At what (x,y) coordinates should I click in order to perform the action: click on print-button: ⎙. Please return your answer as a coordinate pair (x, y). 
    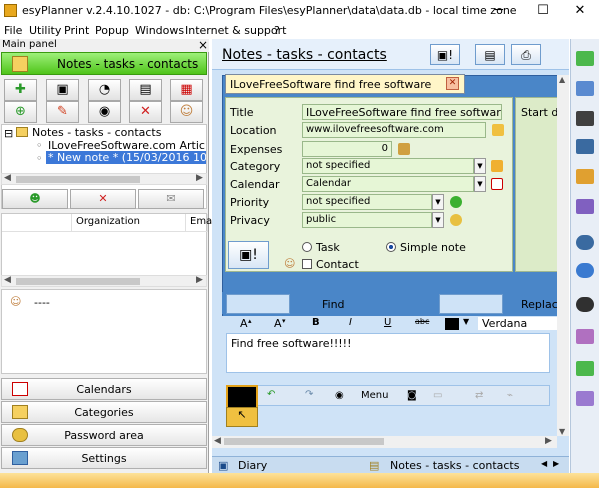
    Looking at the image, I should click on (526, 54).